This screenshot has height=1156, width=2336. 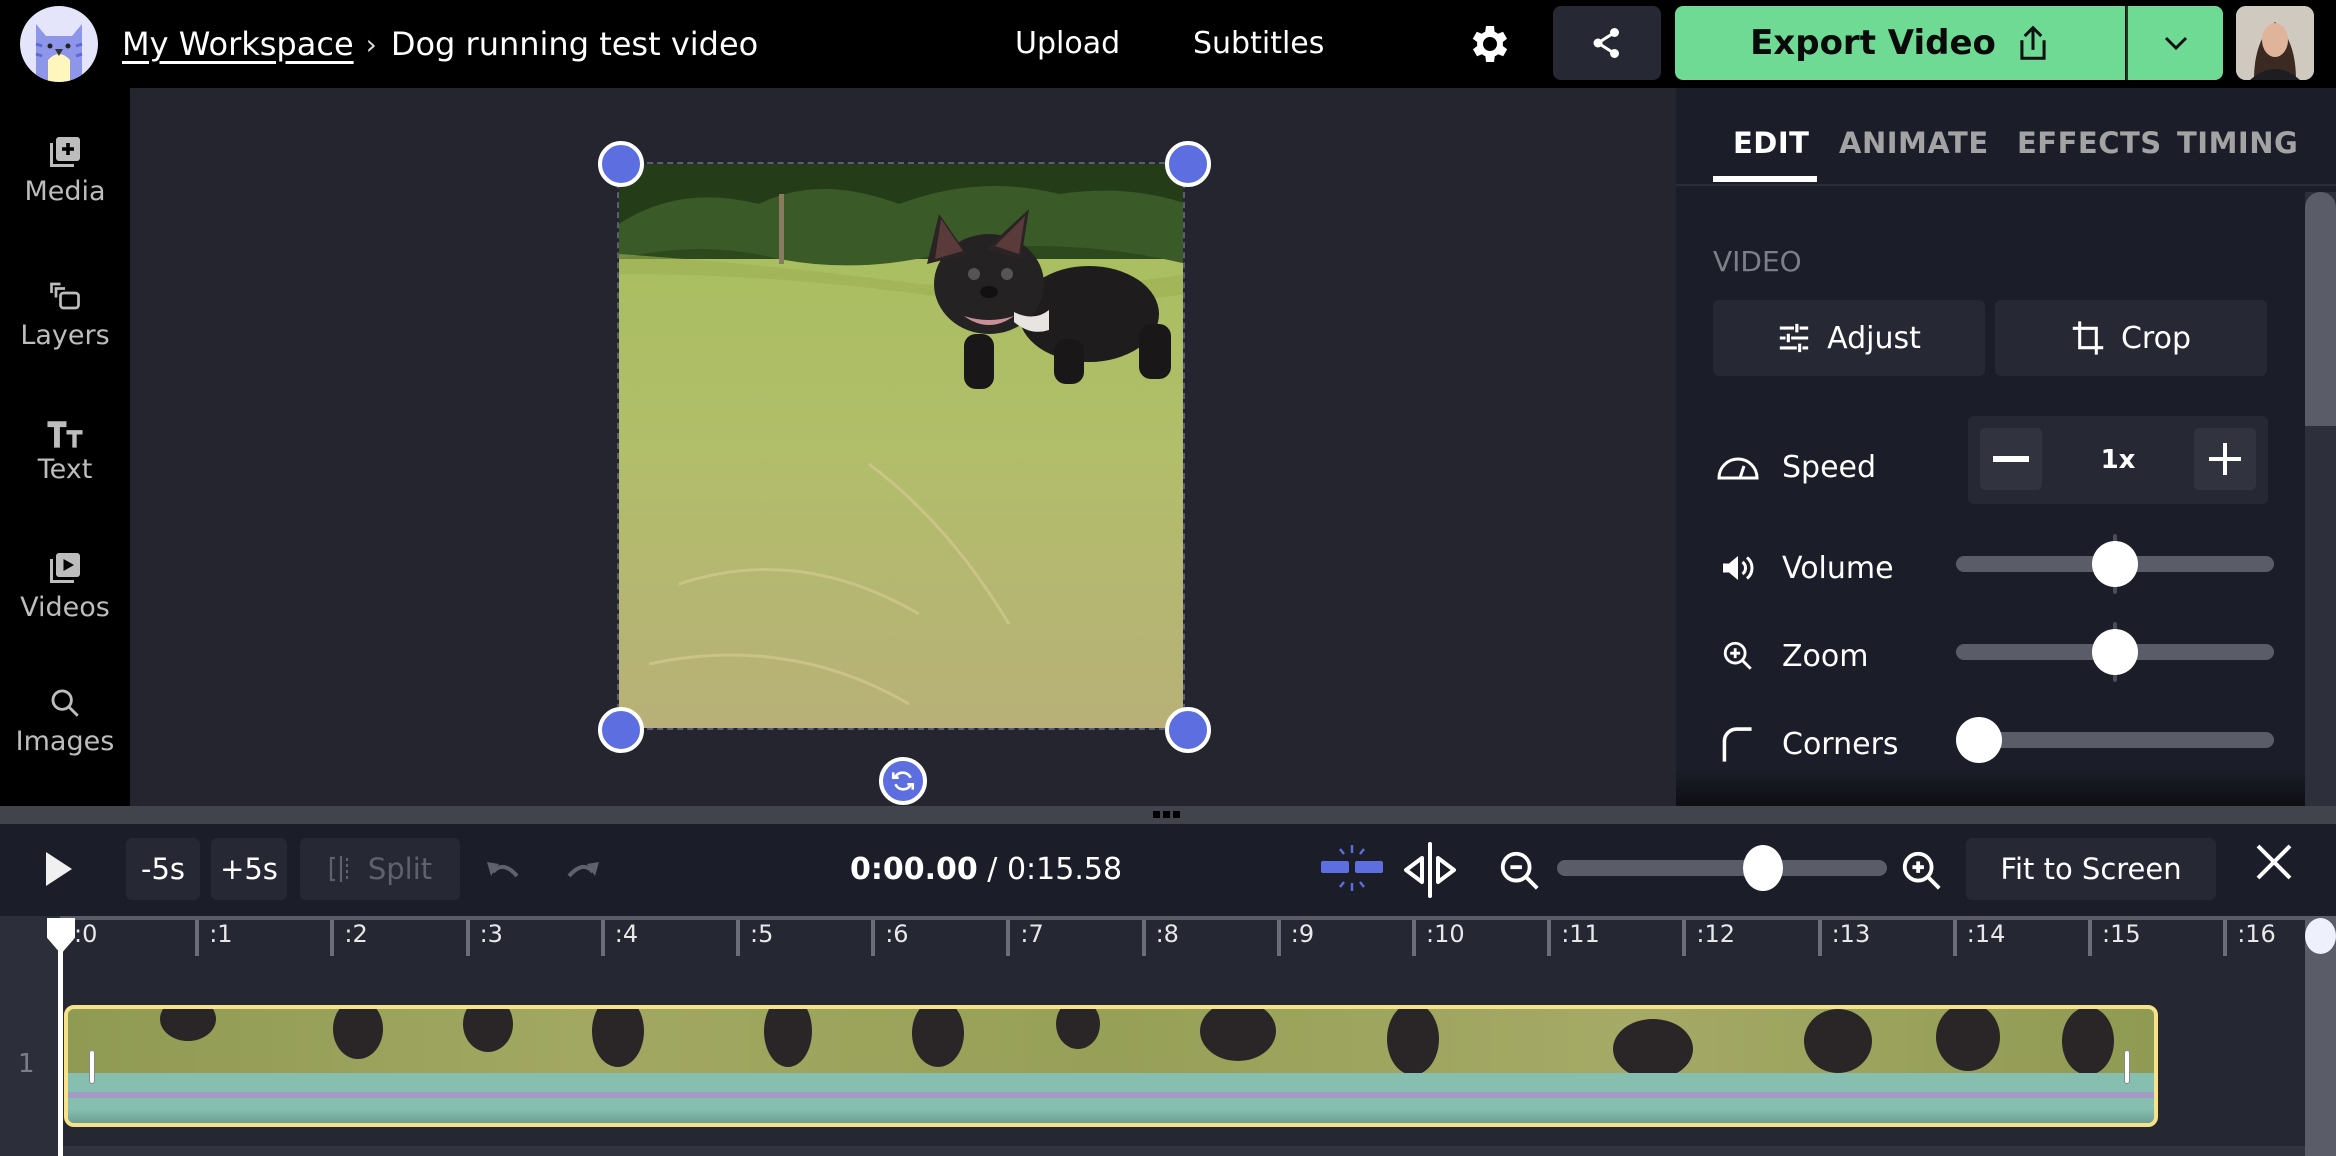 I want to click on split-arrows-icon, so click(x=1430, y=870).